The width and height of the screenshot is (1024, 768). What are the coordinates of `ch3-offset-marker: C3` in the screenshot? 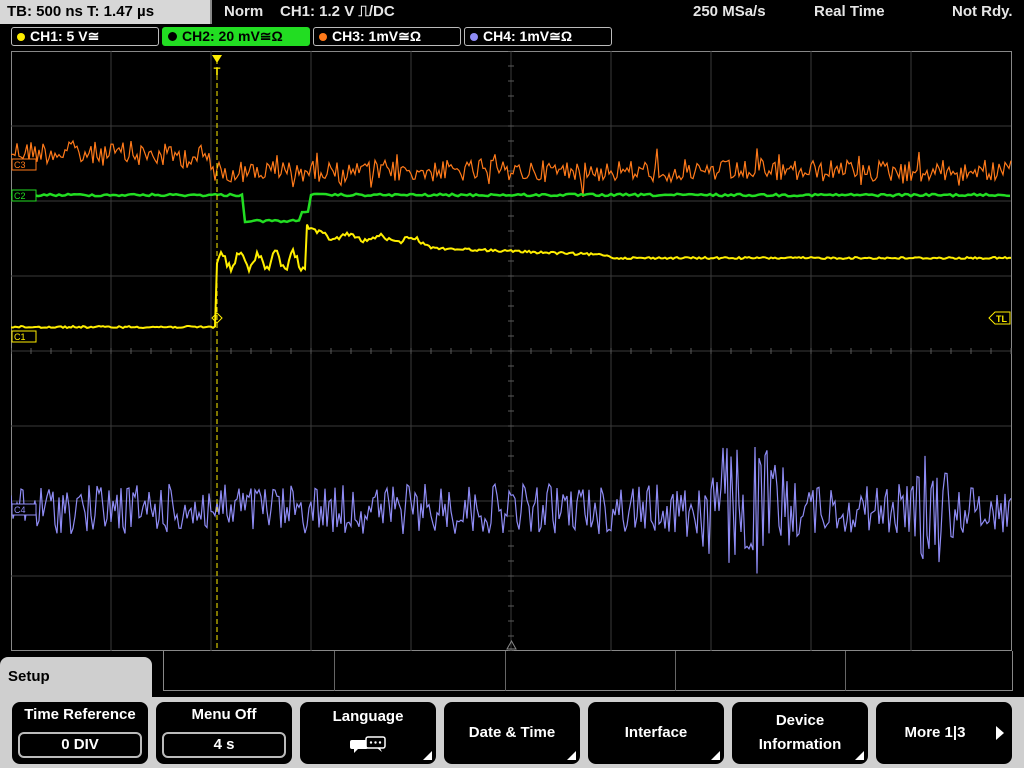 It's located at (24, 164).